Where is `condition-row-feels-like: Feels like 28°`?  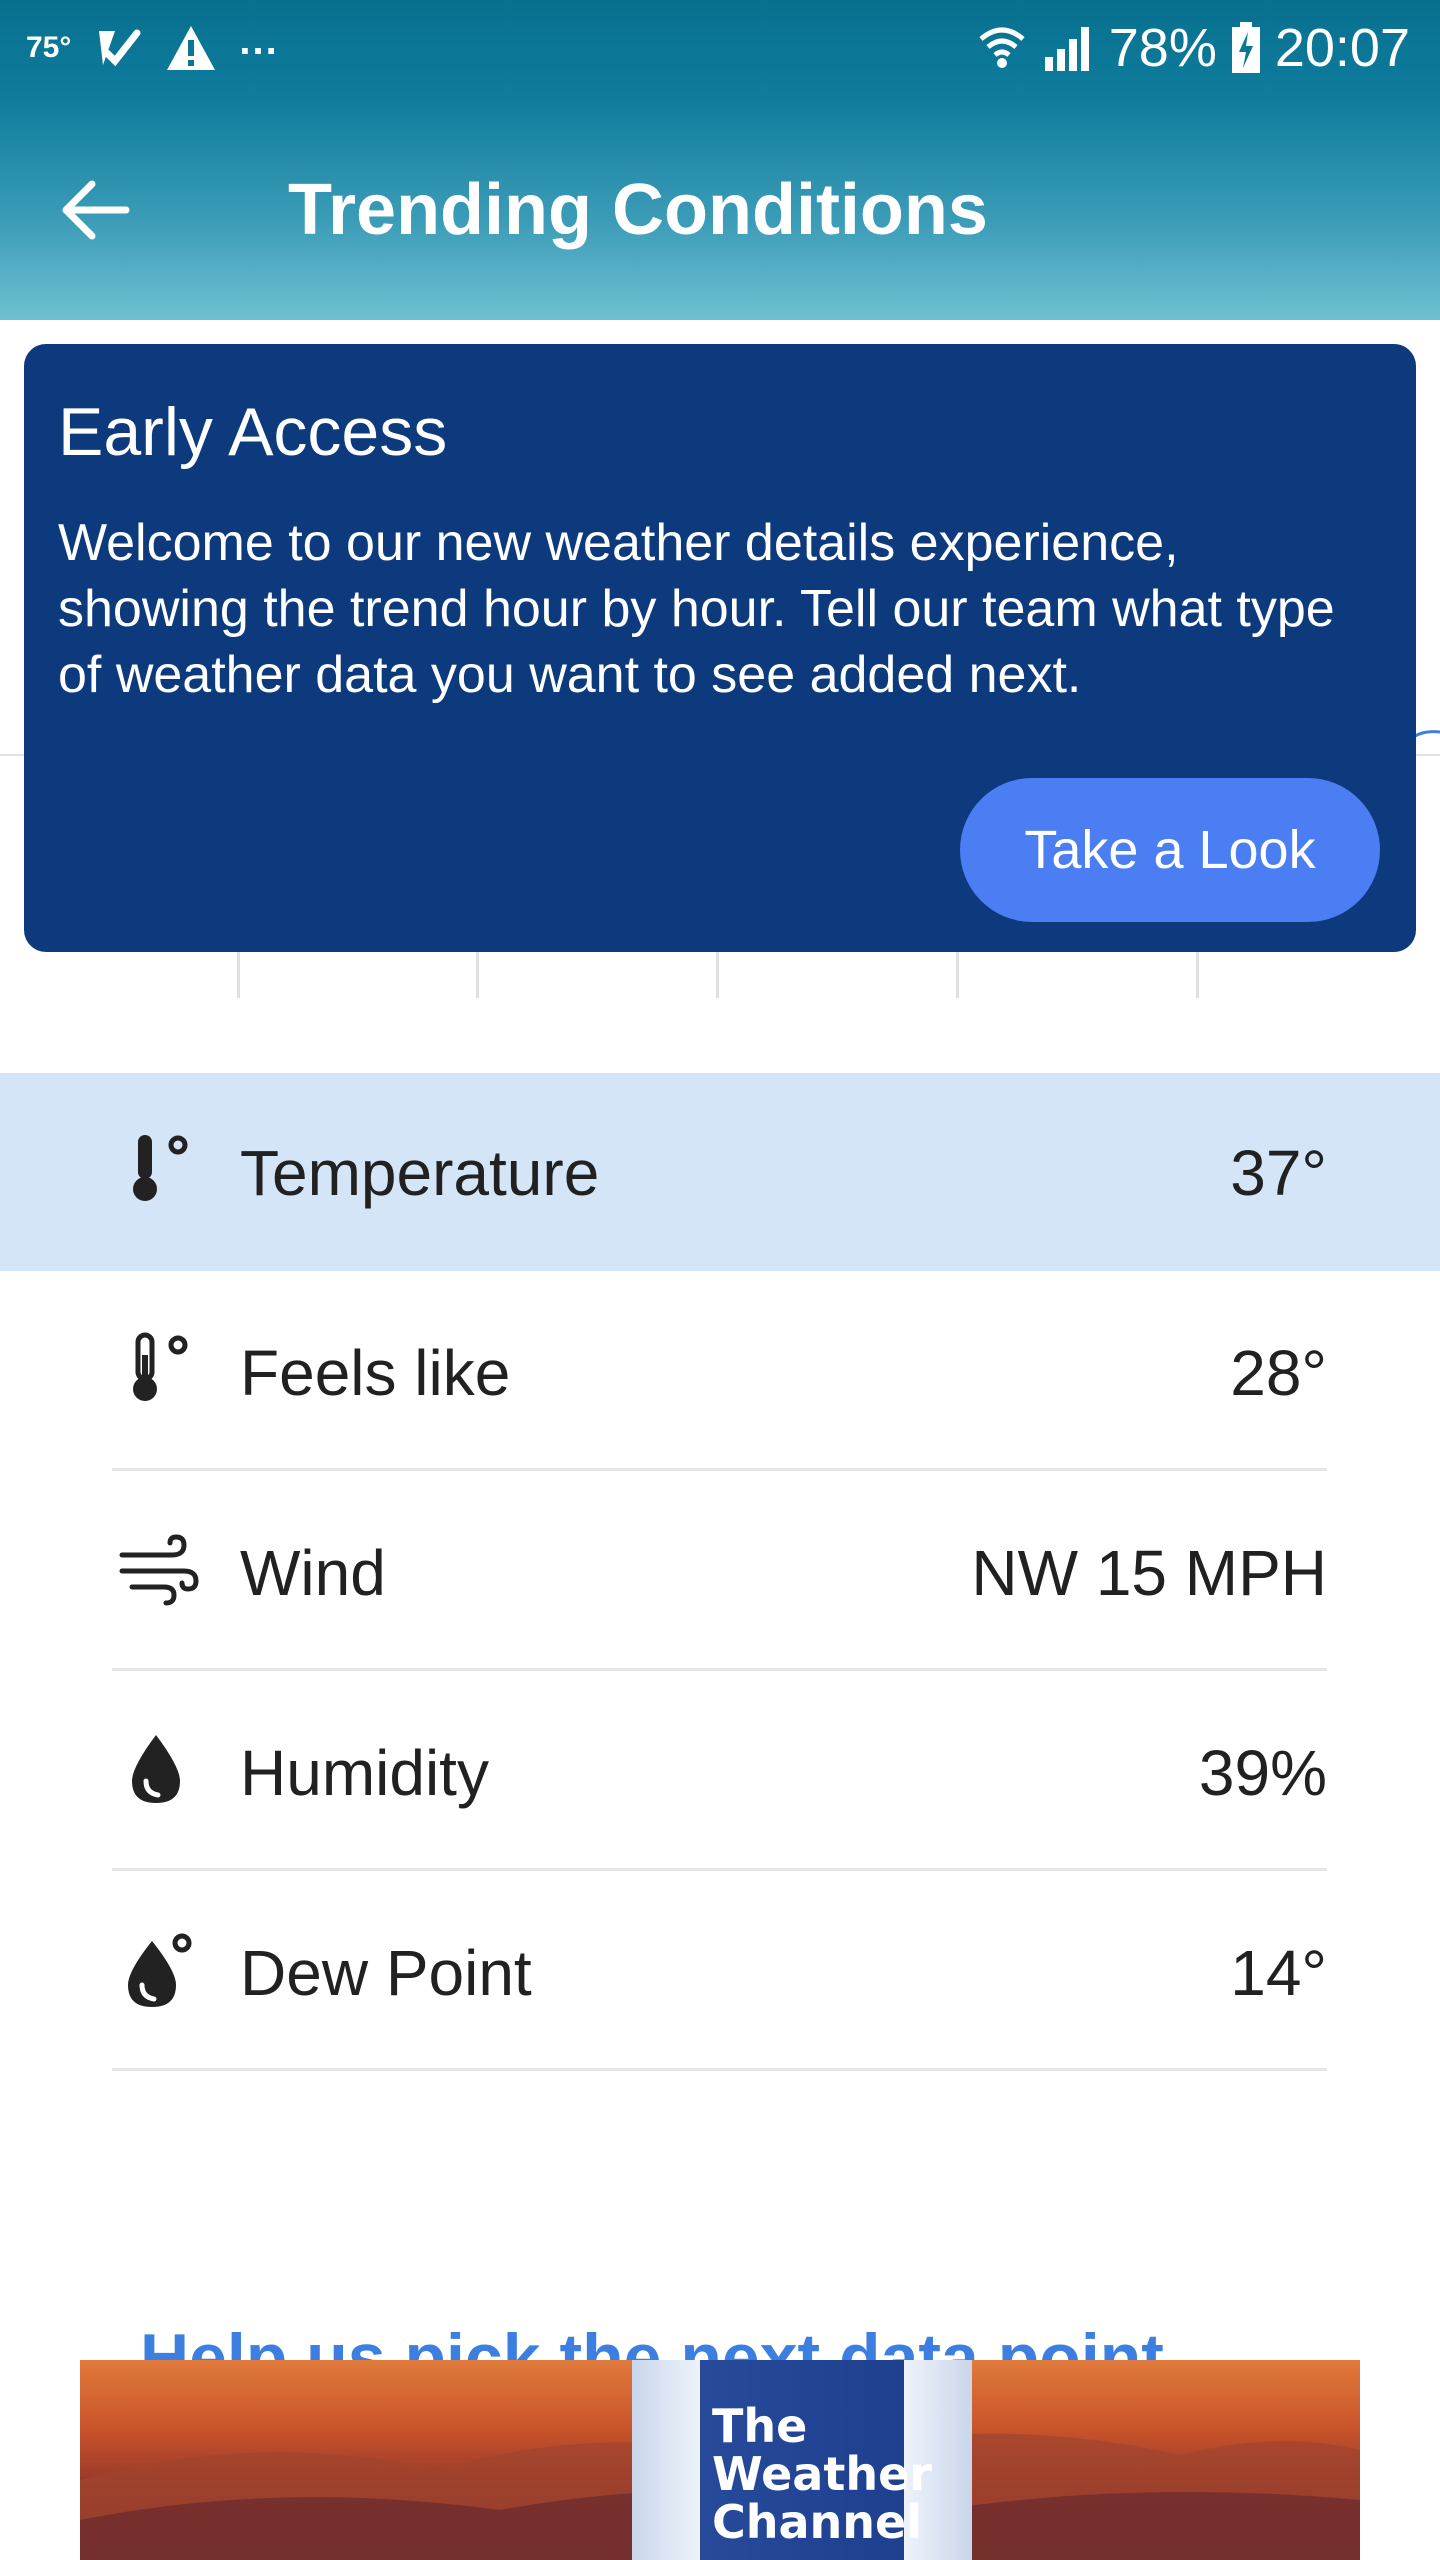
condition-row-feels-like: Feels like 28° is located at coordinates (720, 1372).